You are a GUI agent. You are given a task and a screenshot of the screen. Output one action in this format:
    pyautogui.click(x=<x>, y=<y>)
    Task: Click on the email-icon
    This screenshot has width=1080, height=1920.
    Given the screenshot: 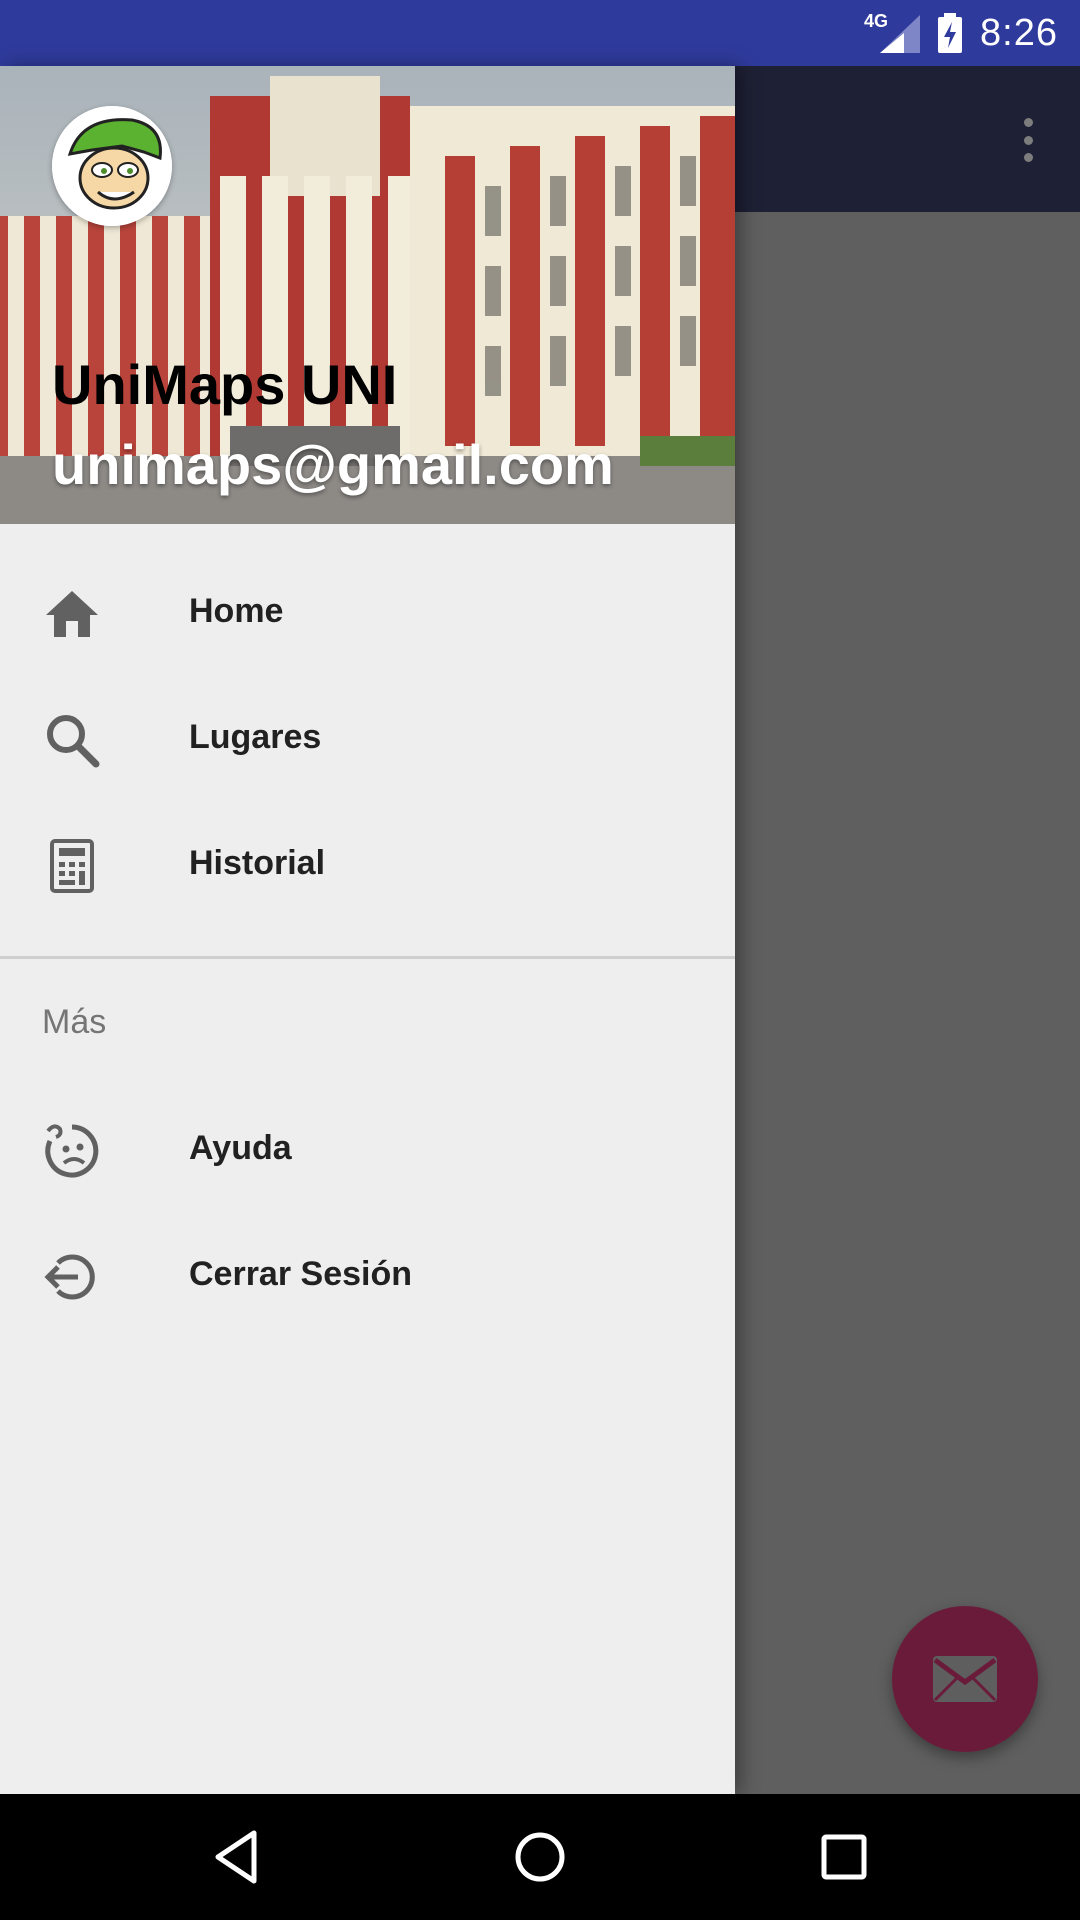 What is the action you would take?
    pyautogui.click(x=965, y=1679)
    